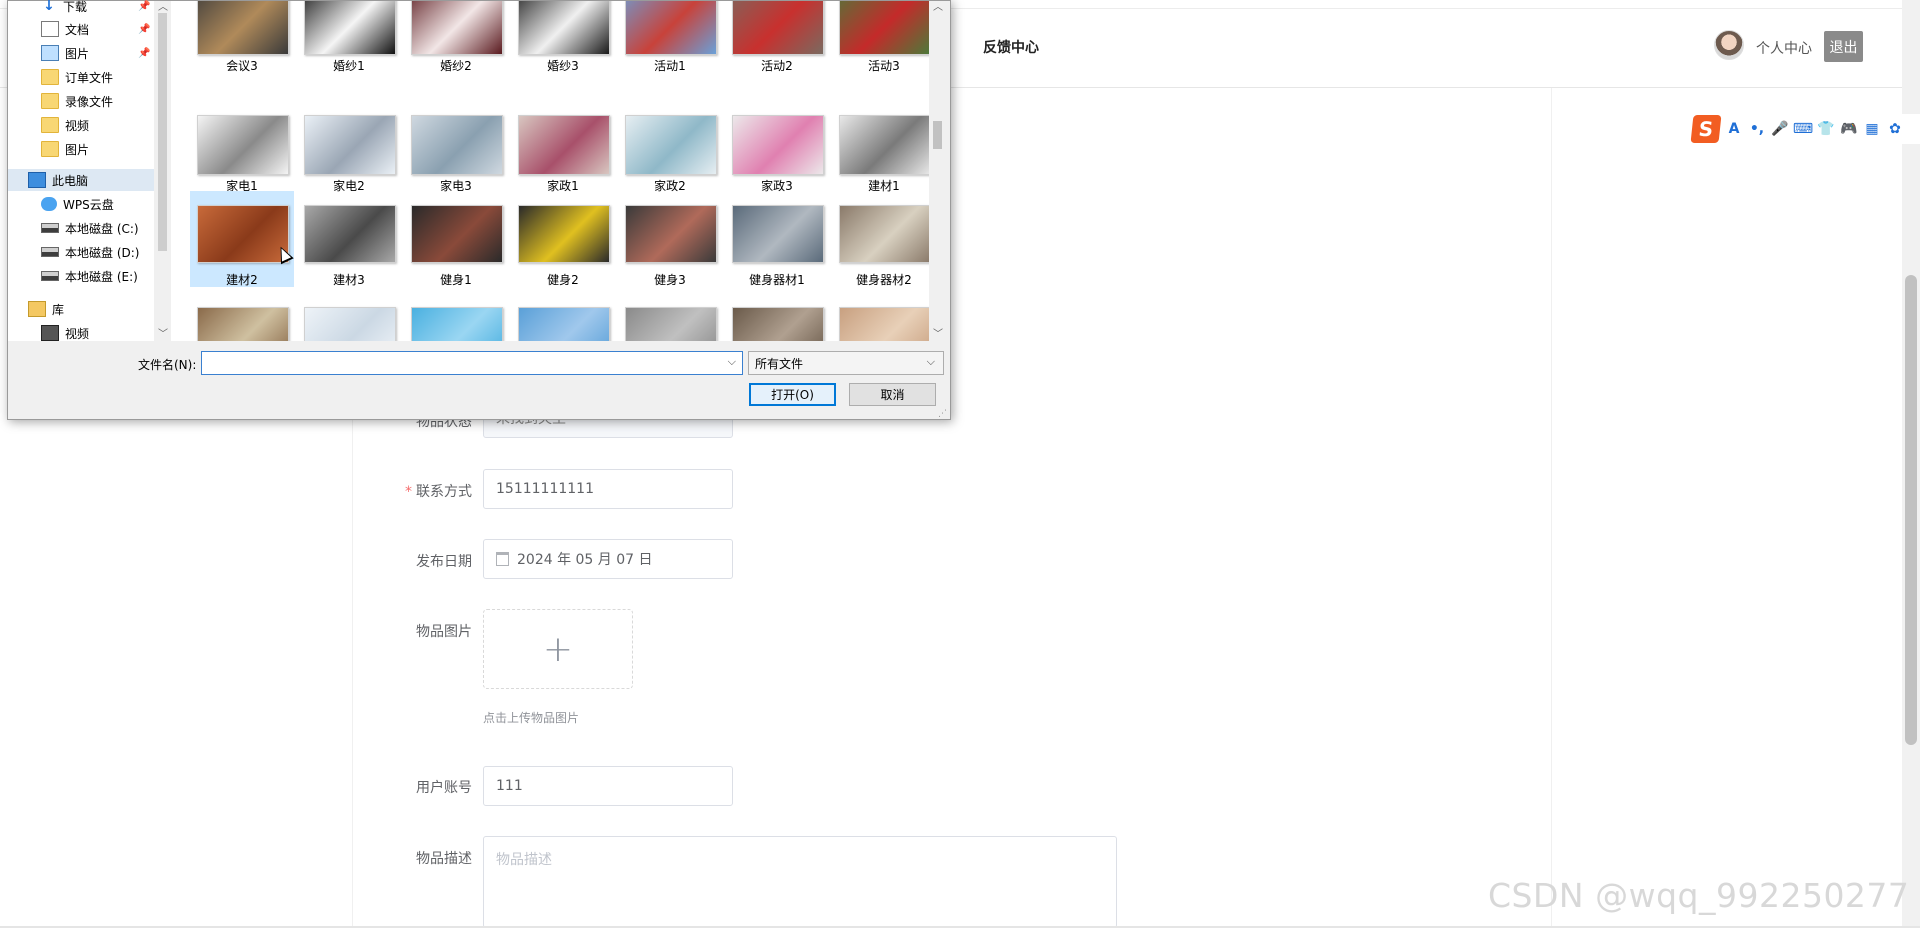  I want to click on file-item: 活动3, so click(880, 39).